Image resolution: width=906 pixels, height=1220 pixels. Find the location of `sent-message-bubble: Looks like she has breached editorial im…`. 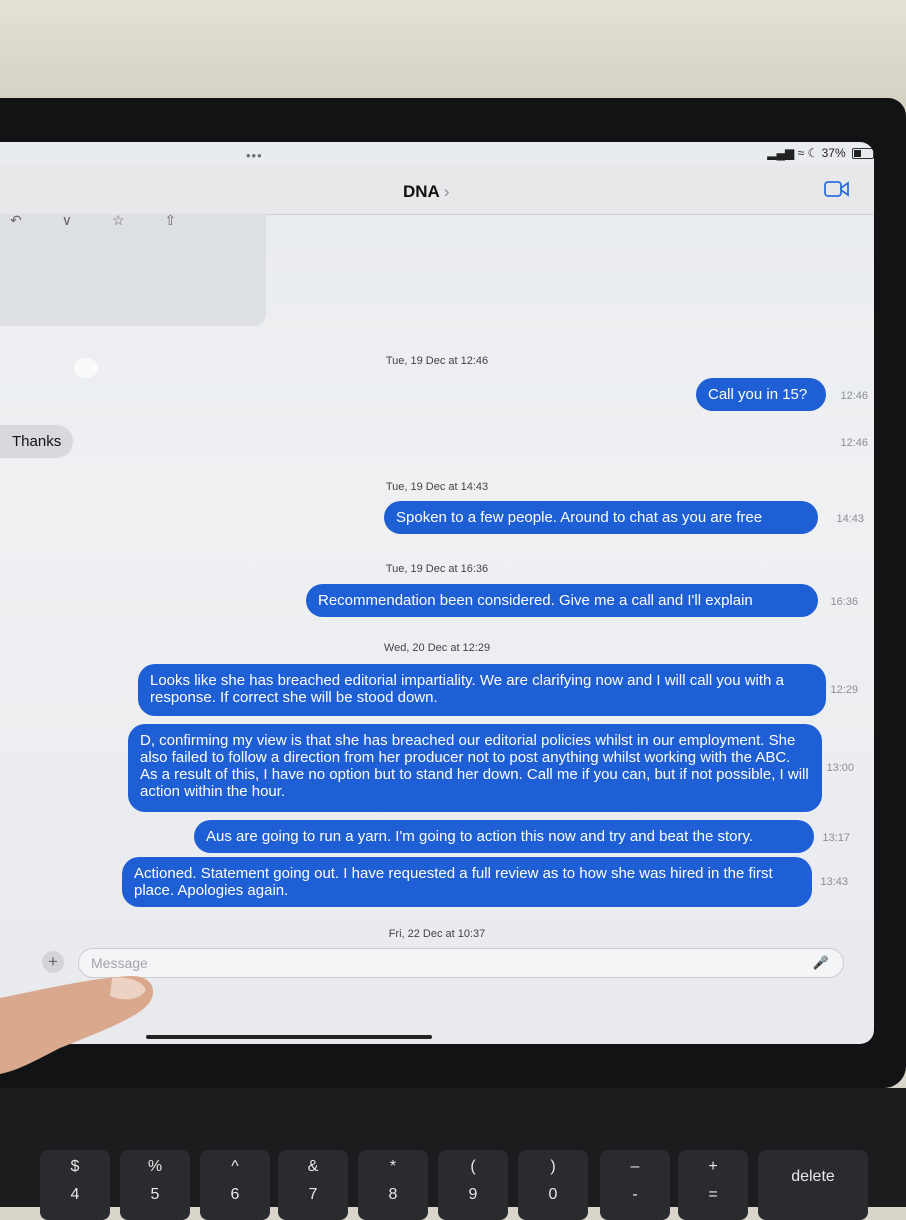

sent-message-bubble: Looks like she has breached editorial im… is located at coordinates (482, 690).